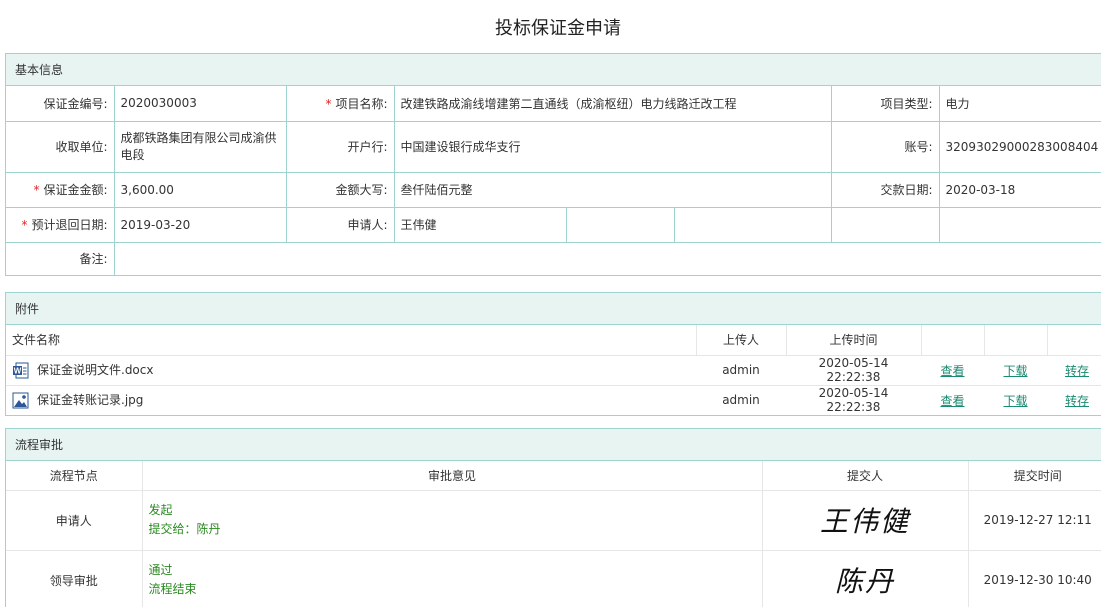  I want to click on project-type-value: 电力, so click(1020, 104).